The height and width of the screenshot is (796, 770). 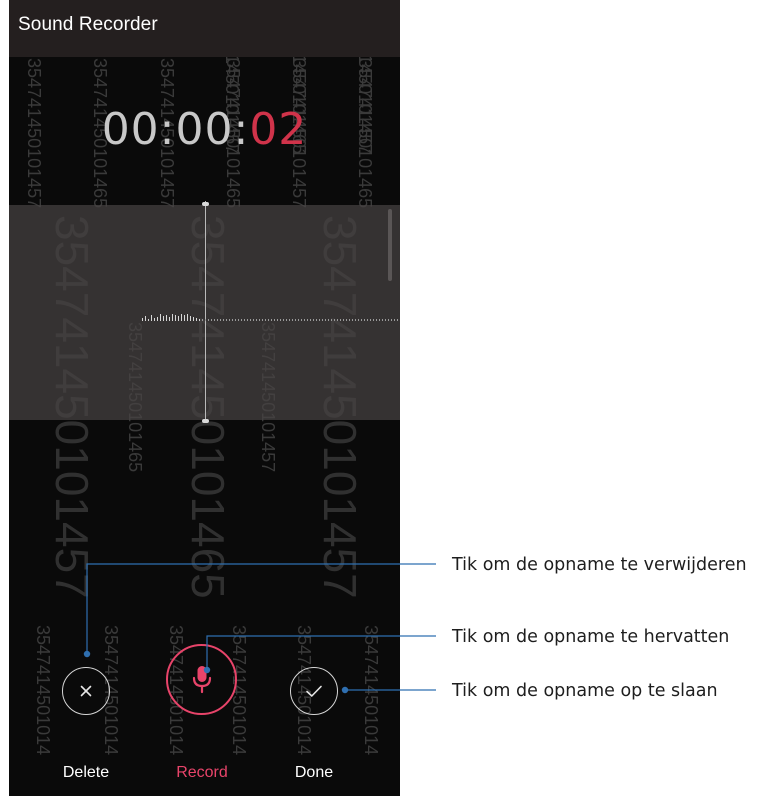 What do you see at coordinates (205, 204) in the screenshot?
I see `playhead-top-marker` at bounding box center [205, 204].